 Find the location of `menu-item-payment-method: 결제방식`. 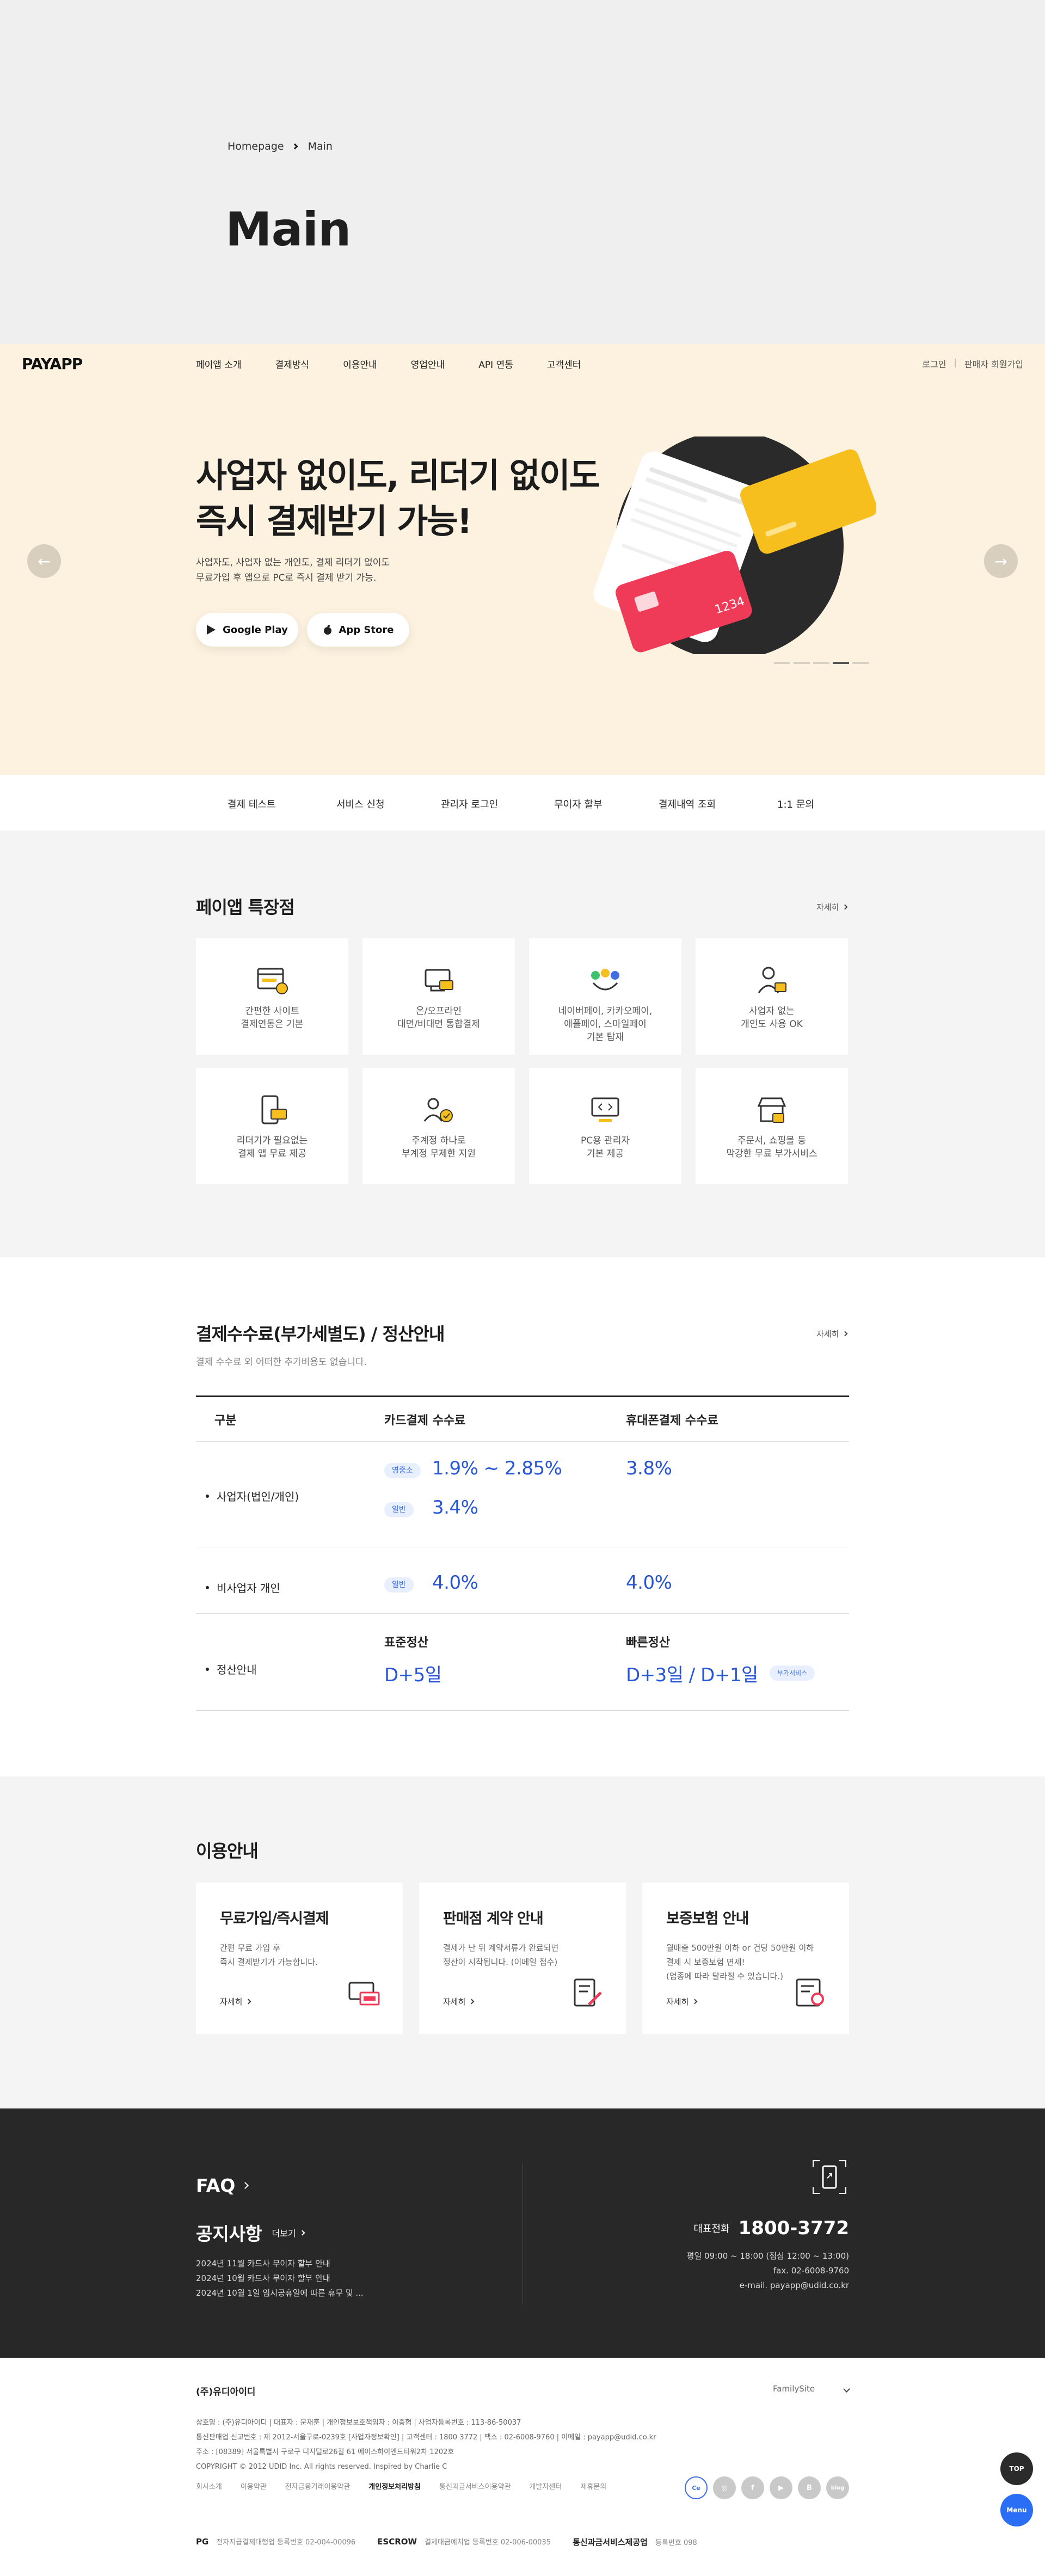

menu-item-payment-method: 결제방식 is located at coordinates (293, 364).